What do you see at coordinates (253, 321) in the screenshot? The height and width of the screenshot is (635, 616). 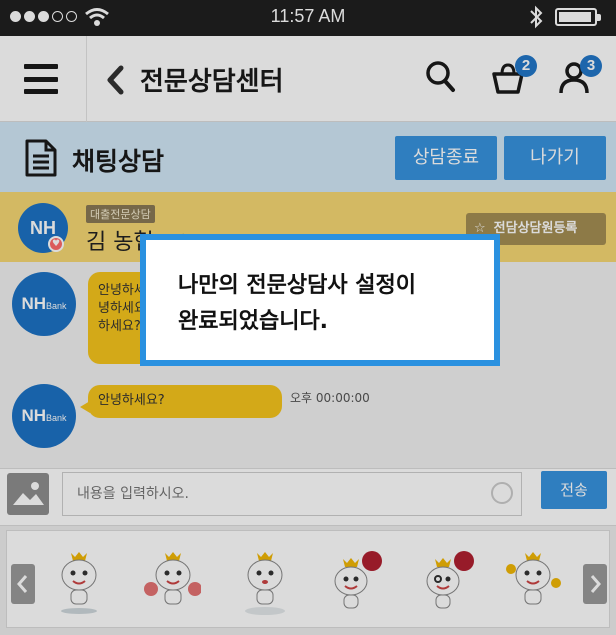 I see `dialog-message-line-2: 완료되었습니다.` at bounding box center [253, 321].